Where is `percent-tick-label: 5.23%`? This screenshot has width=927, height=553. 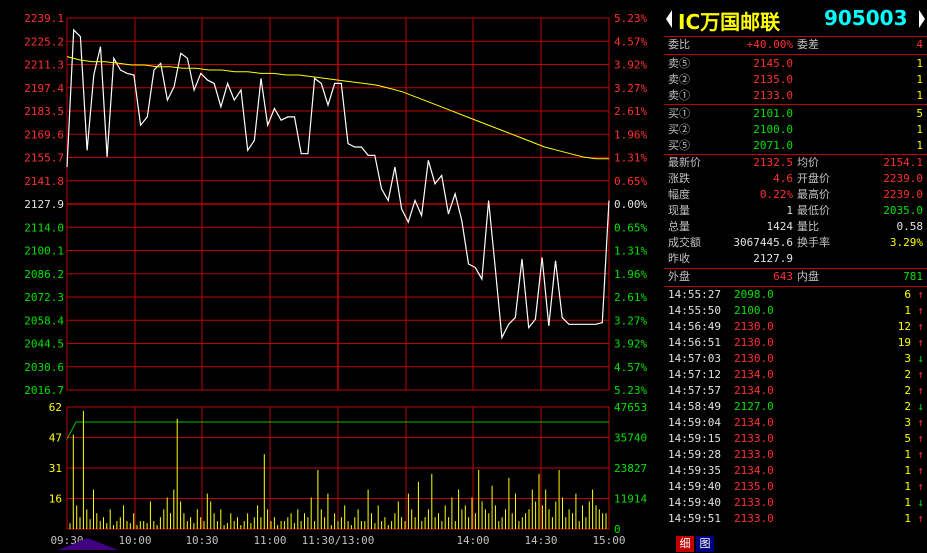
percent-tick-label: 5.23% is located at coordinates (630, 390).